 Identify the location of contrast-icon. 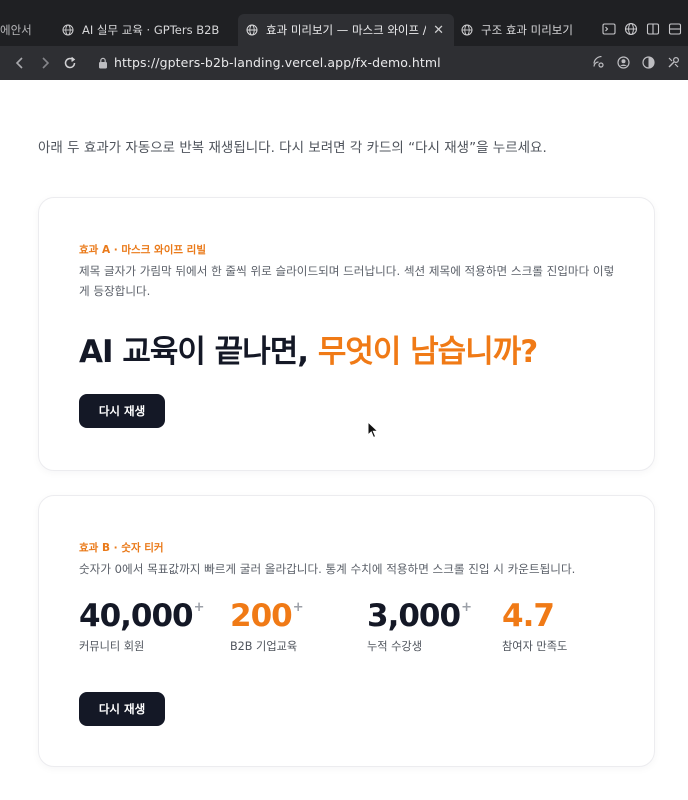
(648, 62).